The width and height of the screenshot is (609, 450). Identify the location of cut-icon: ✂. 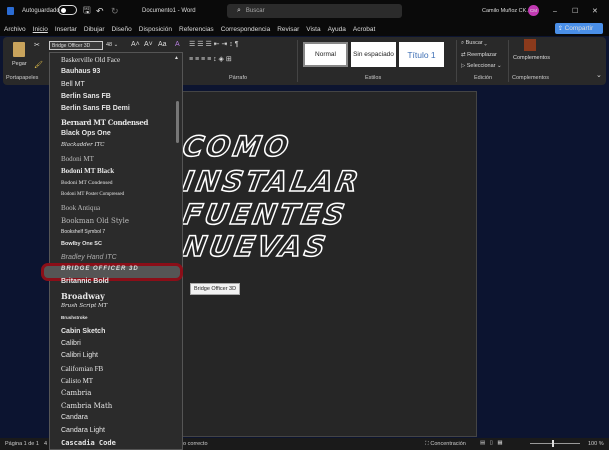
(37, 45).